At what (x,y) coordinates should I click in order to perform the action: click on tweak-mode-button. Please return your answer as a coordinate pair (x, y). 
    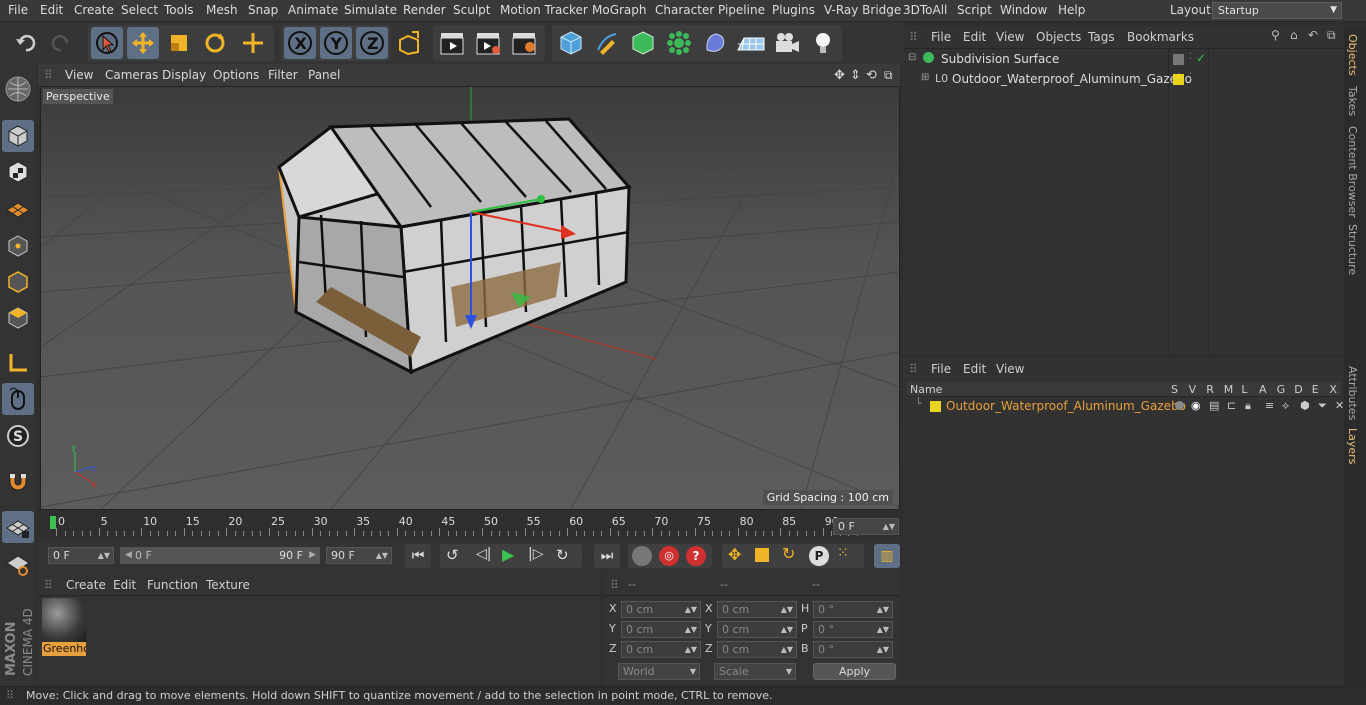
    Looking at the image, I should click on (18, 399).